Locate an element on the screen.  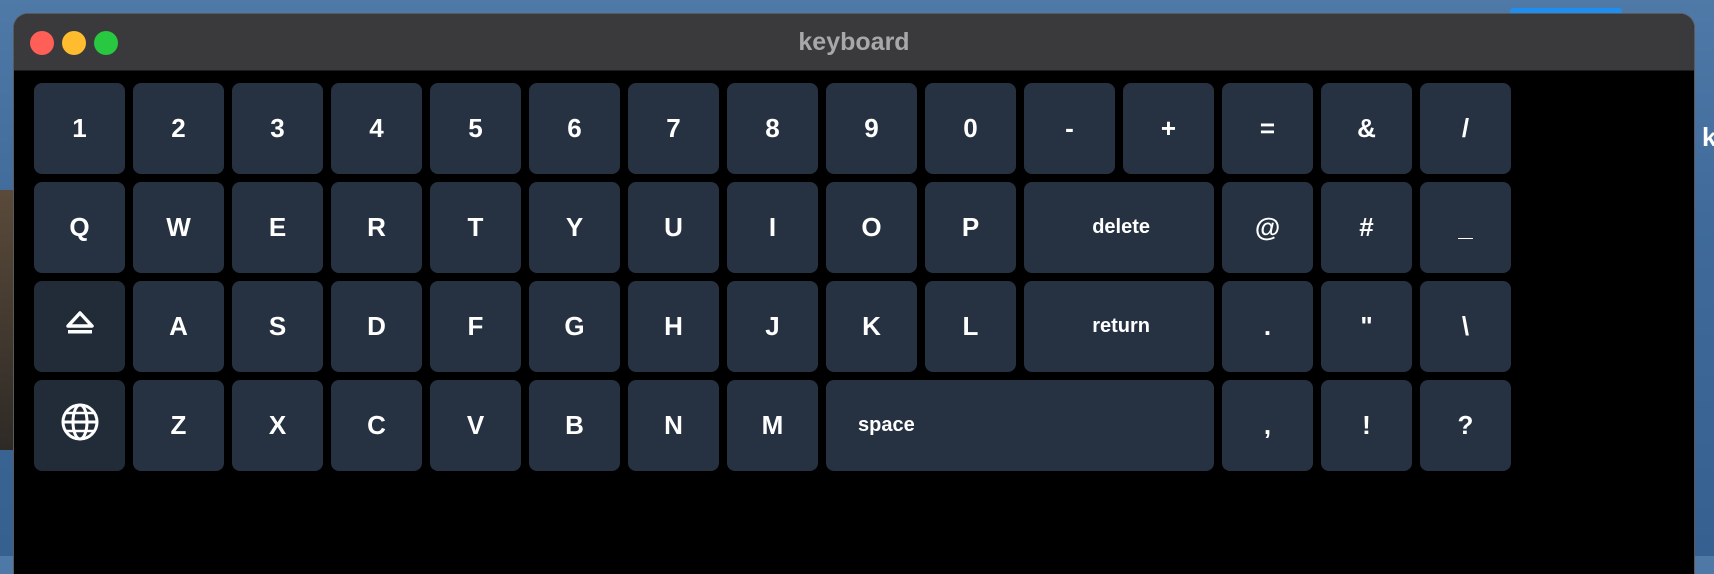
key-1: 1 is located at coordinates (79, 128).